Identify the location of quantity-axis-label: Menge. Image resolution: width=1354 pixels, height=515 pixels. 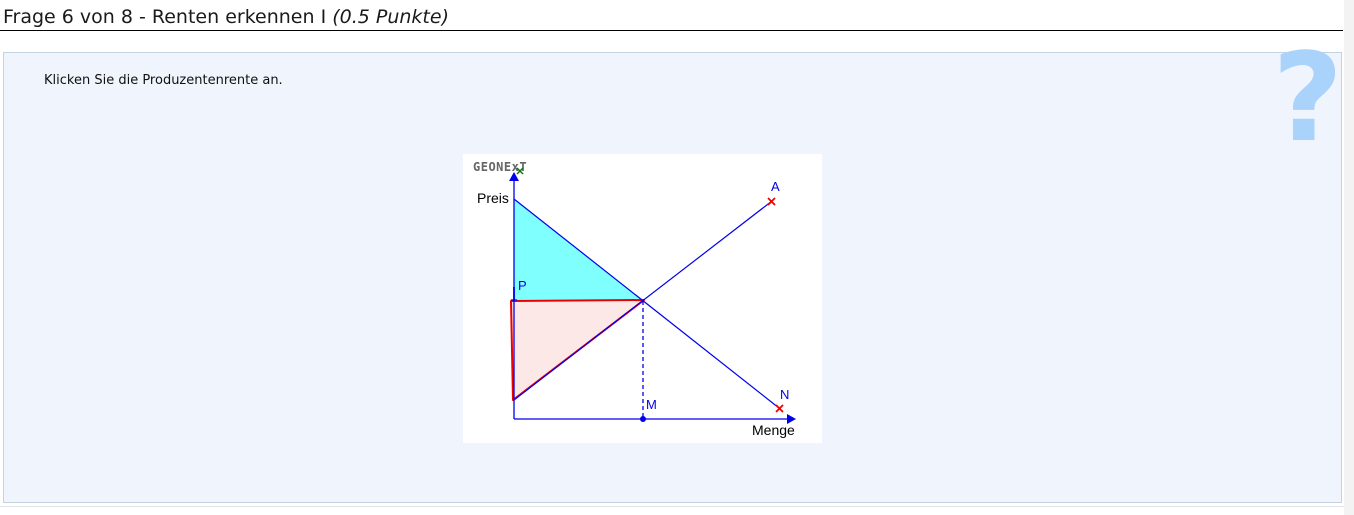
(773, 430).